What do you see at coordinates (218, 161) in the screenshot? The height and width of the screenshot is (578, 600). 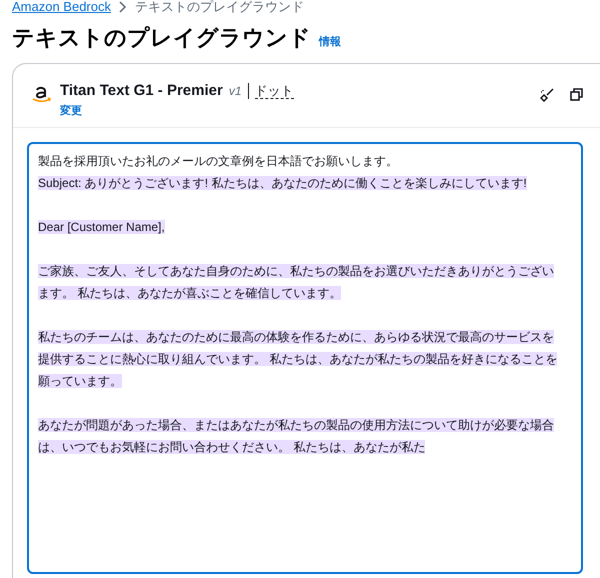 I see `prompt-text: 製品を採用頂いたお礼のメールの文章例を日本語でお願いします。` at bounding box center [218, 161].